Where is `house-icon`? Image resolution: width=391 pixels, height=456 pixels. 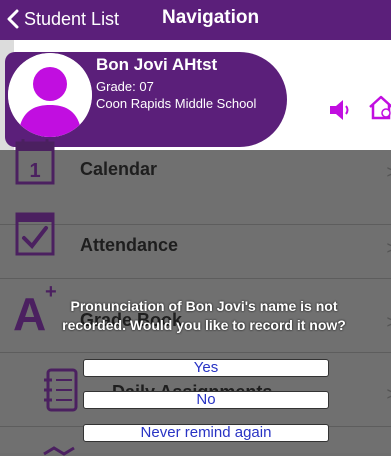
house-icon is located at coordinates (379, 108).